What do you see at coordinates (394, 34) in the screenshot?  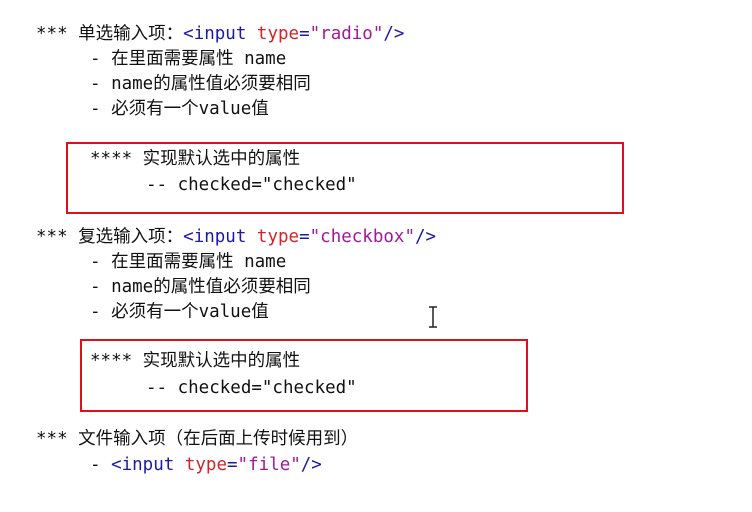 I see `radio-code-close: />` at bounding box center [394, 34].